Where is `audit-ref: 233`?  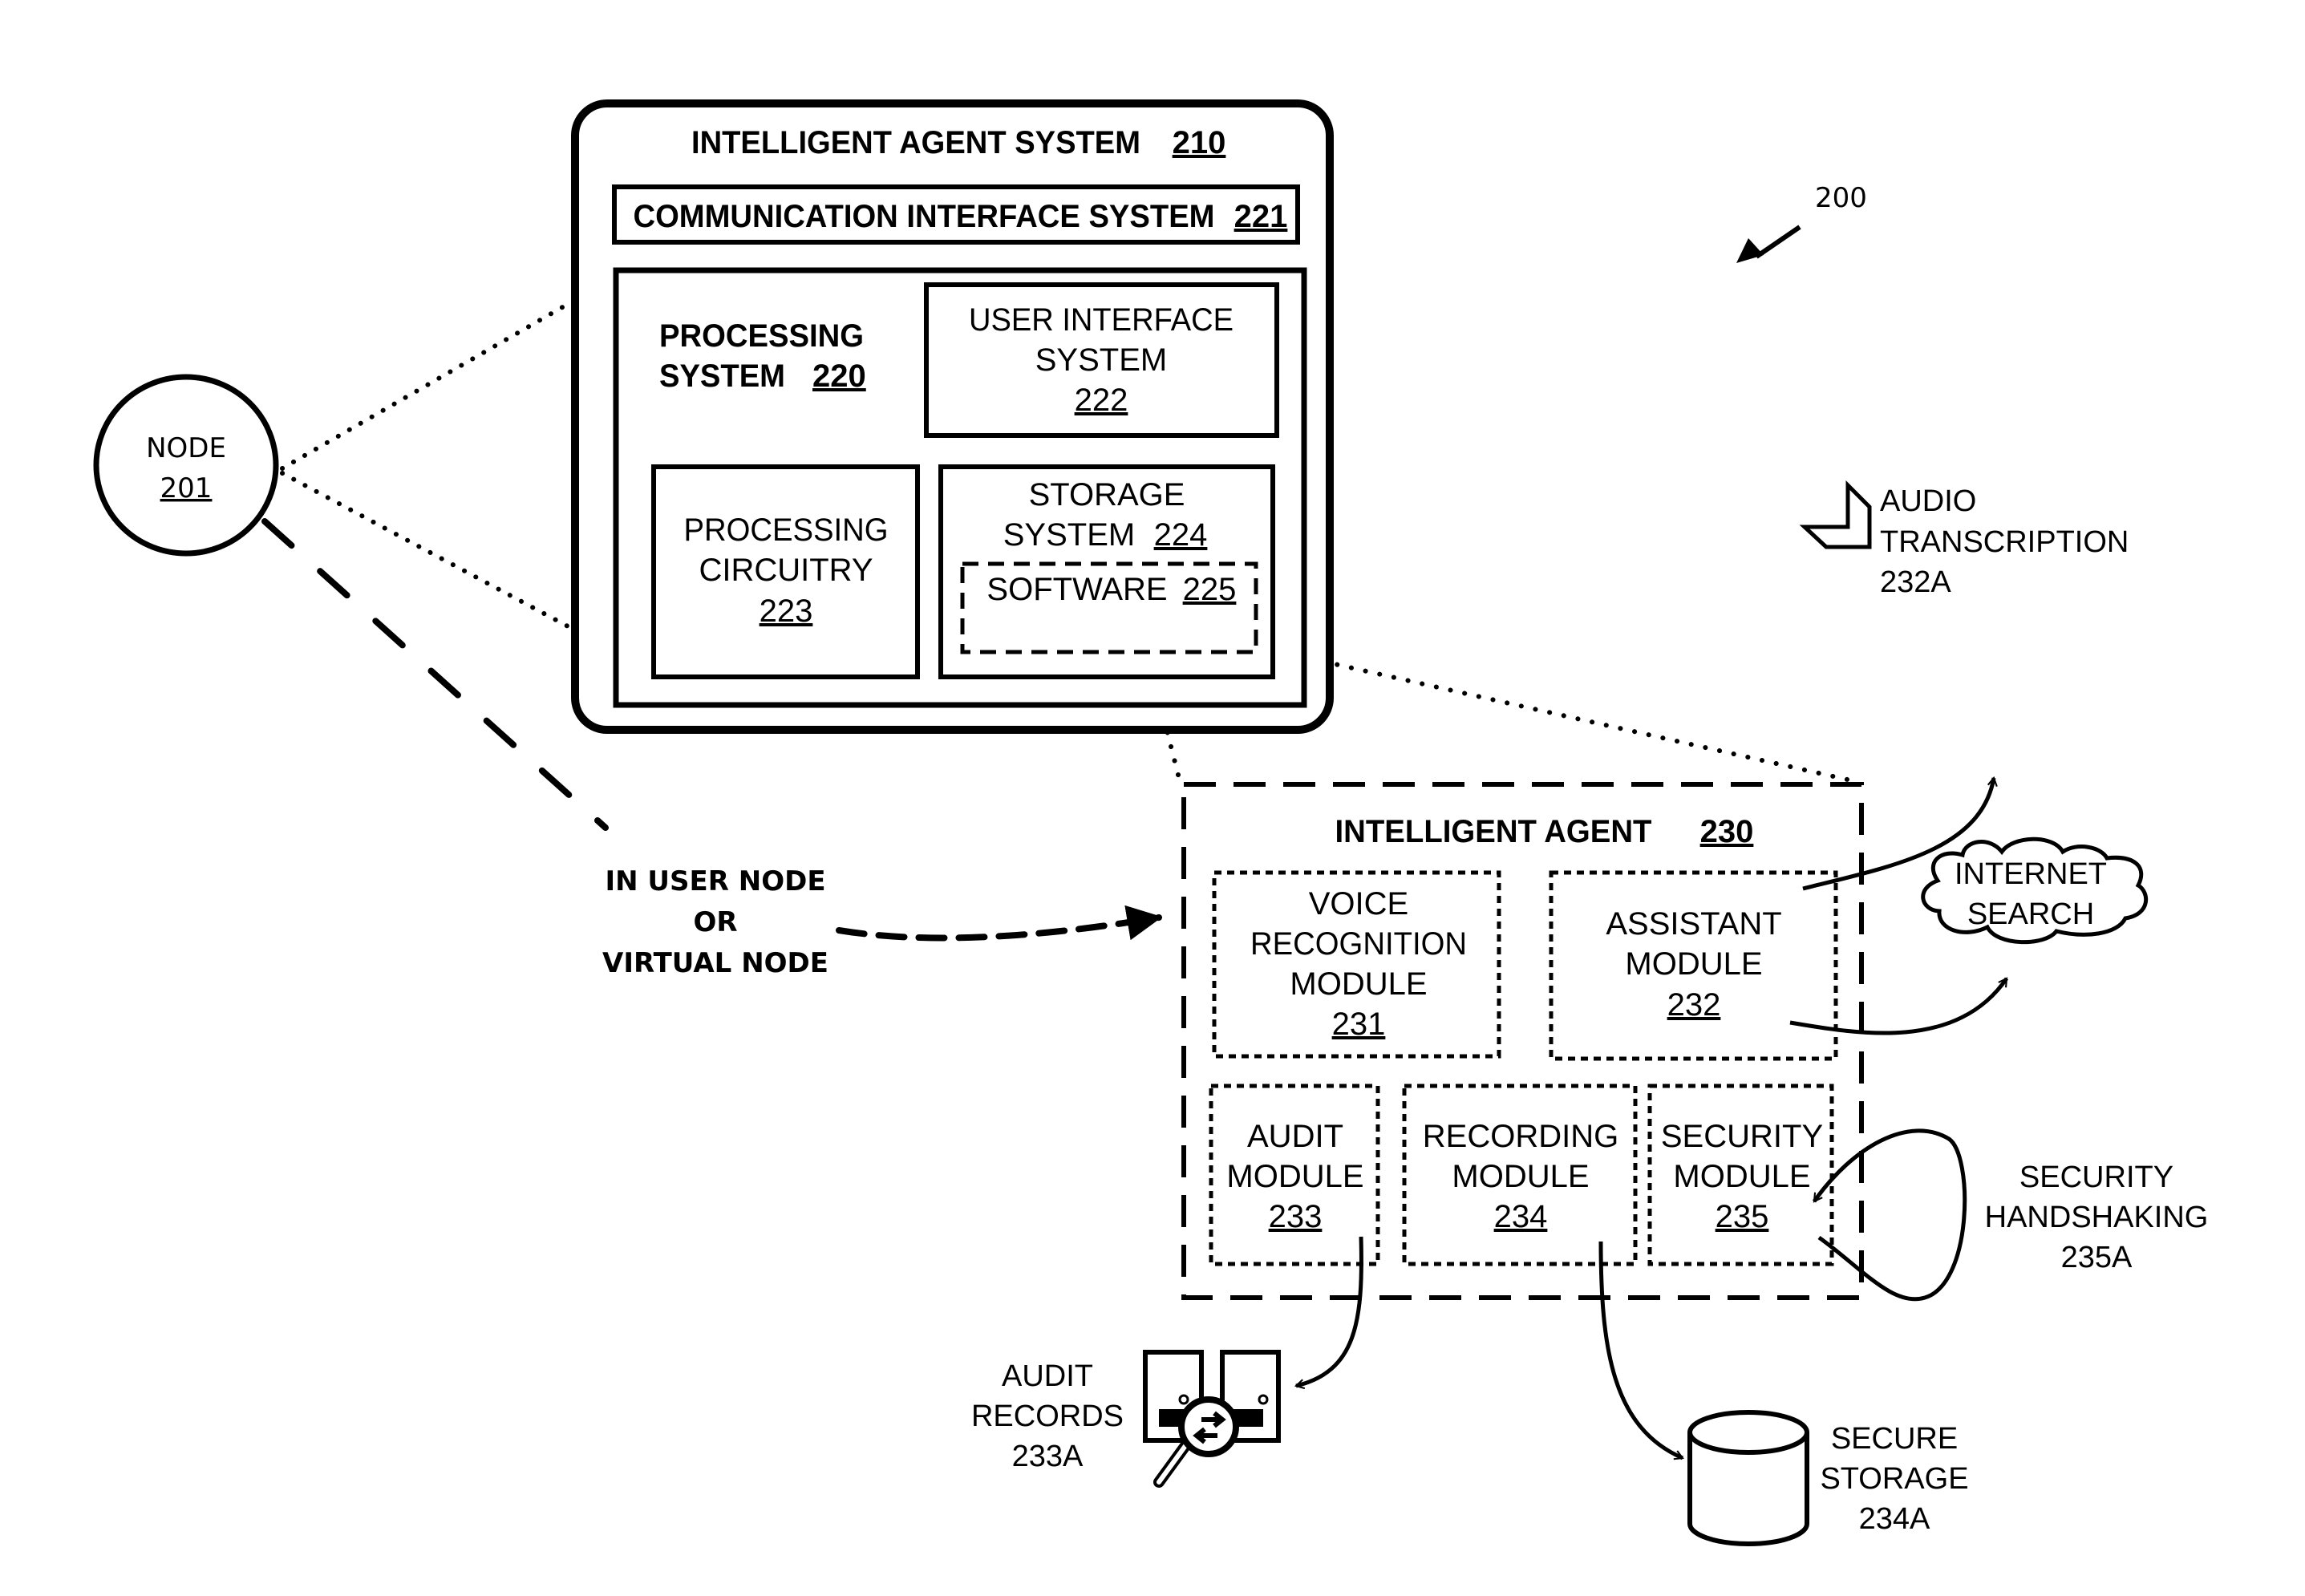 audit-ref: 233 is located at coordinates (1296, 1216).